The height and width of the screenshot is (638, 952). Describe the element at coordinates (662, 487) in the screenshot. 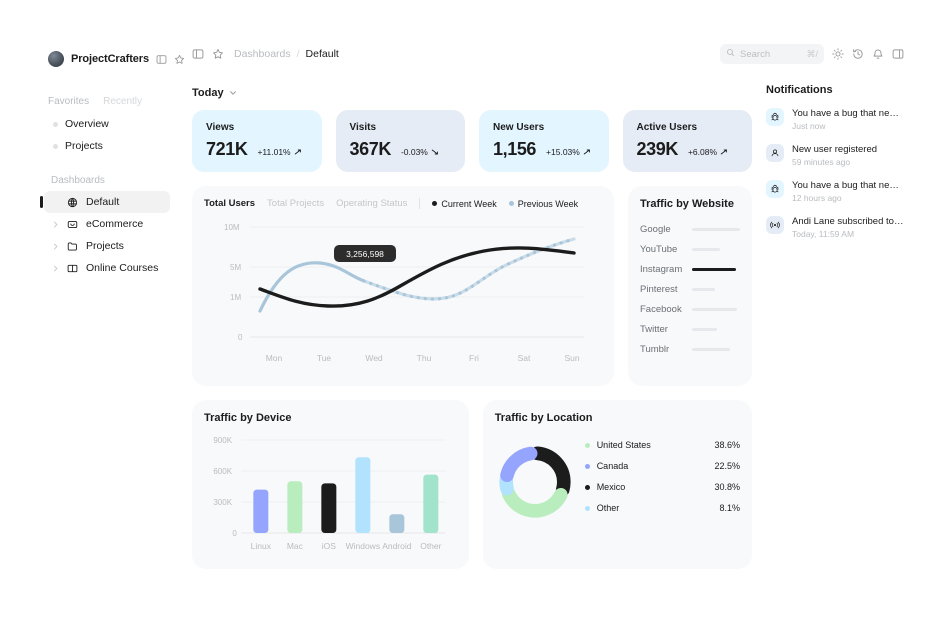

I see `list-item: Mexico 30.8%` at that location.